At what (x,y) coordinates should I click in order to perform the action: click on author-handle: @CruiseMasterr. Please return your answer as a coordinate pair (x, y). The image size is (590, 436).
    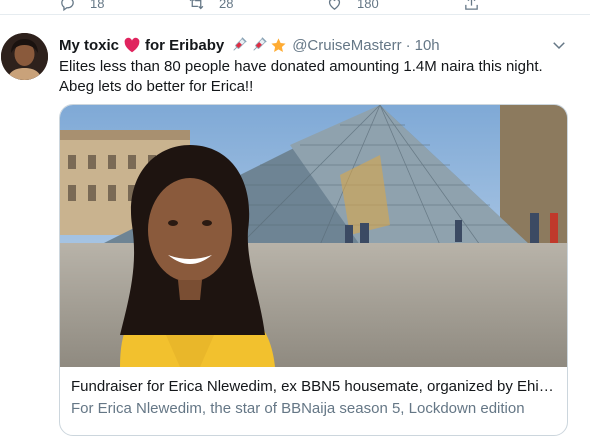
    Looking at the image, I should click on (346, 45).